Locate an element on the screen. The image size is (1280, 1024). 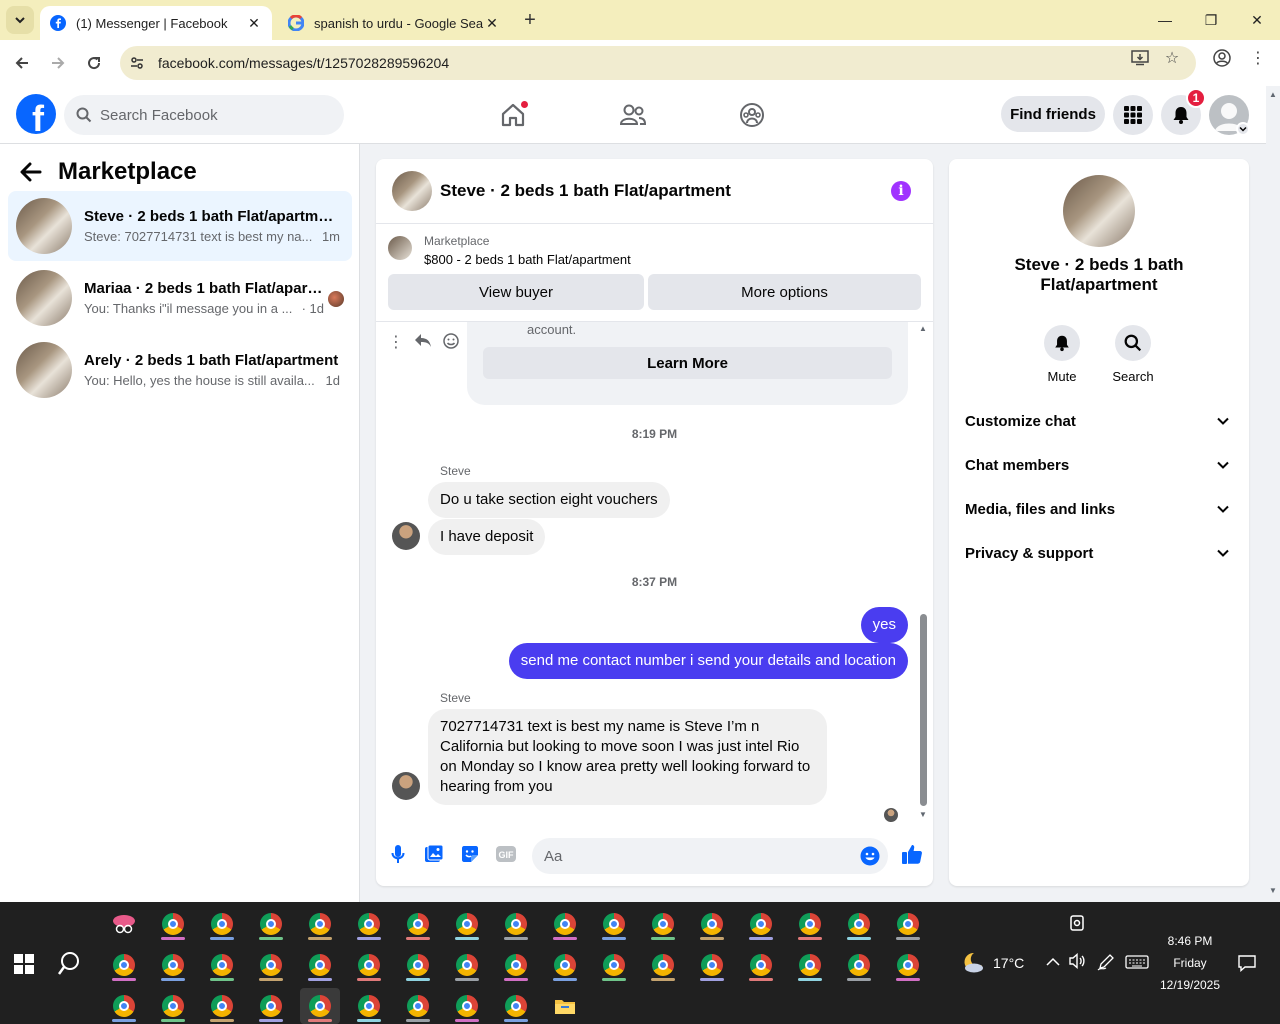
incoming-message: I have deposit is located at coordinates (487, 537).